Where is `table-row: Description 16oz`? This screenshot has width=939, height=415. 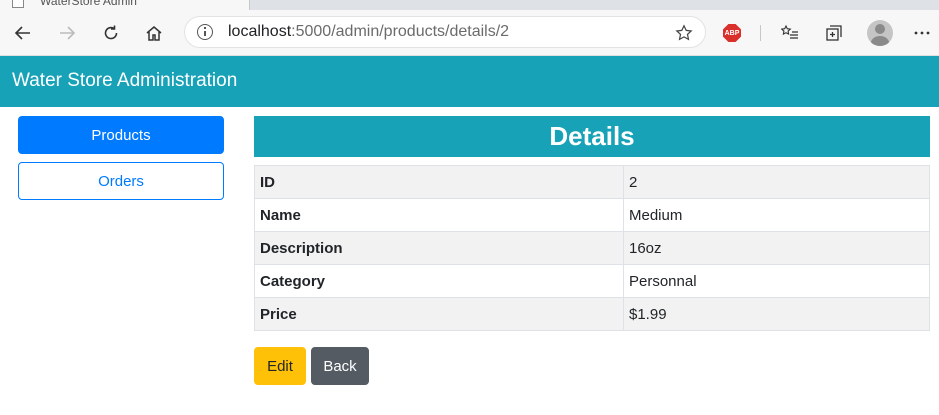 table-row: Description 16oz is located at coordinates (592, 248).